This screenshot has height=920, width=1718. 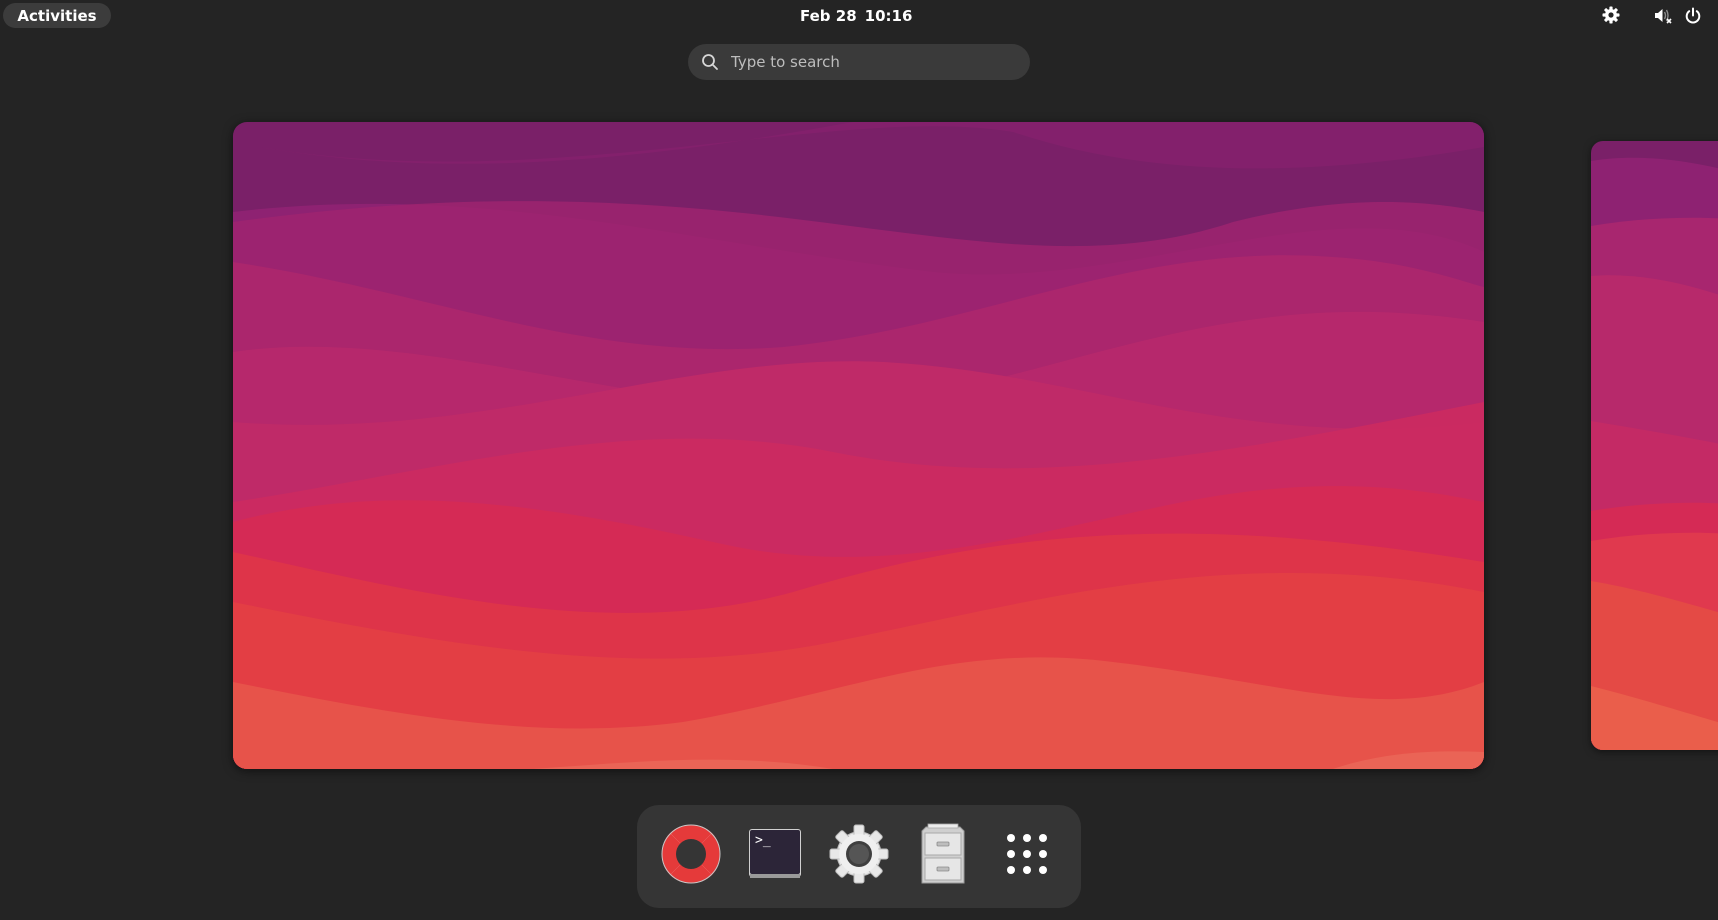 I want to click on search-icon, so click(x=710, y=62).